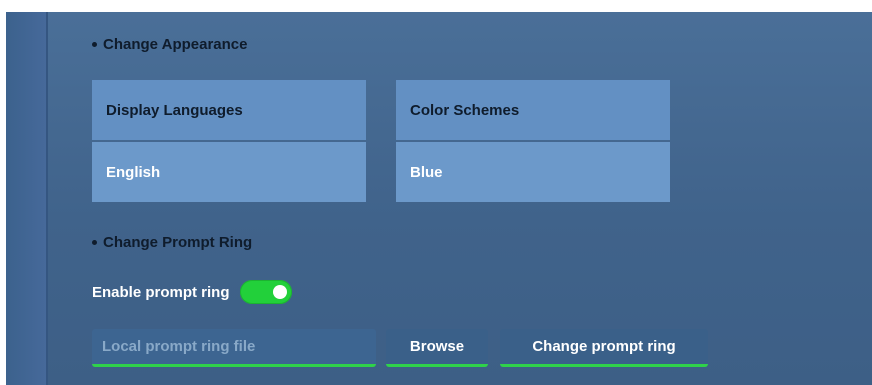 The height and width of the screenshot is (385, 872). I want to click on color-schemes-header: Color Schemes, so click(533, 110).